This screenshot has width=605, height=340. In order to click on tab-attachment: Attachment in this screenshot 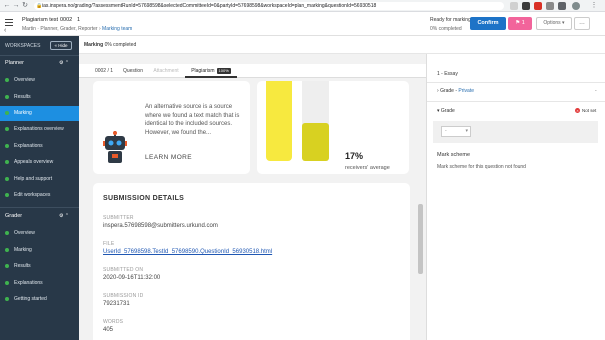, I will do `click(166, 71)`.